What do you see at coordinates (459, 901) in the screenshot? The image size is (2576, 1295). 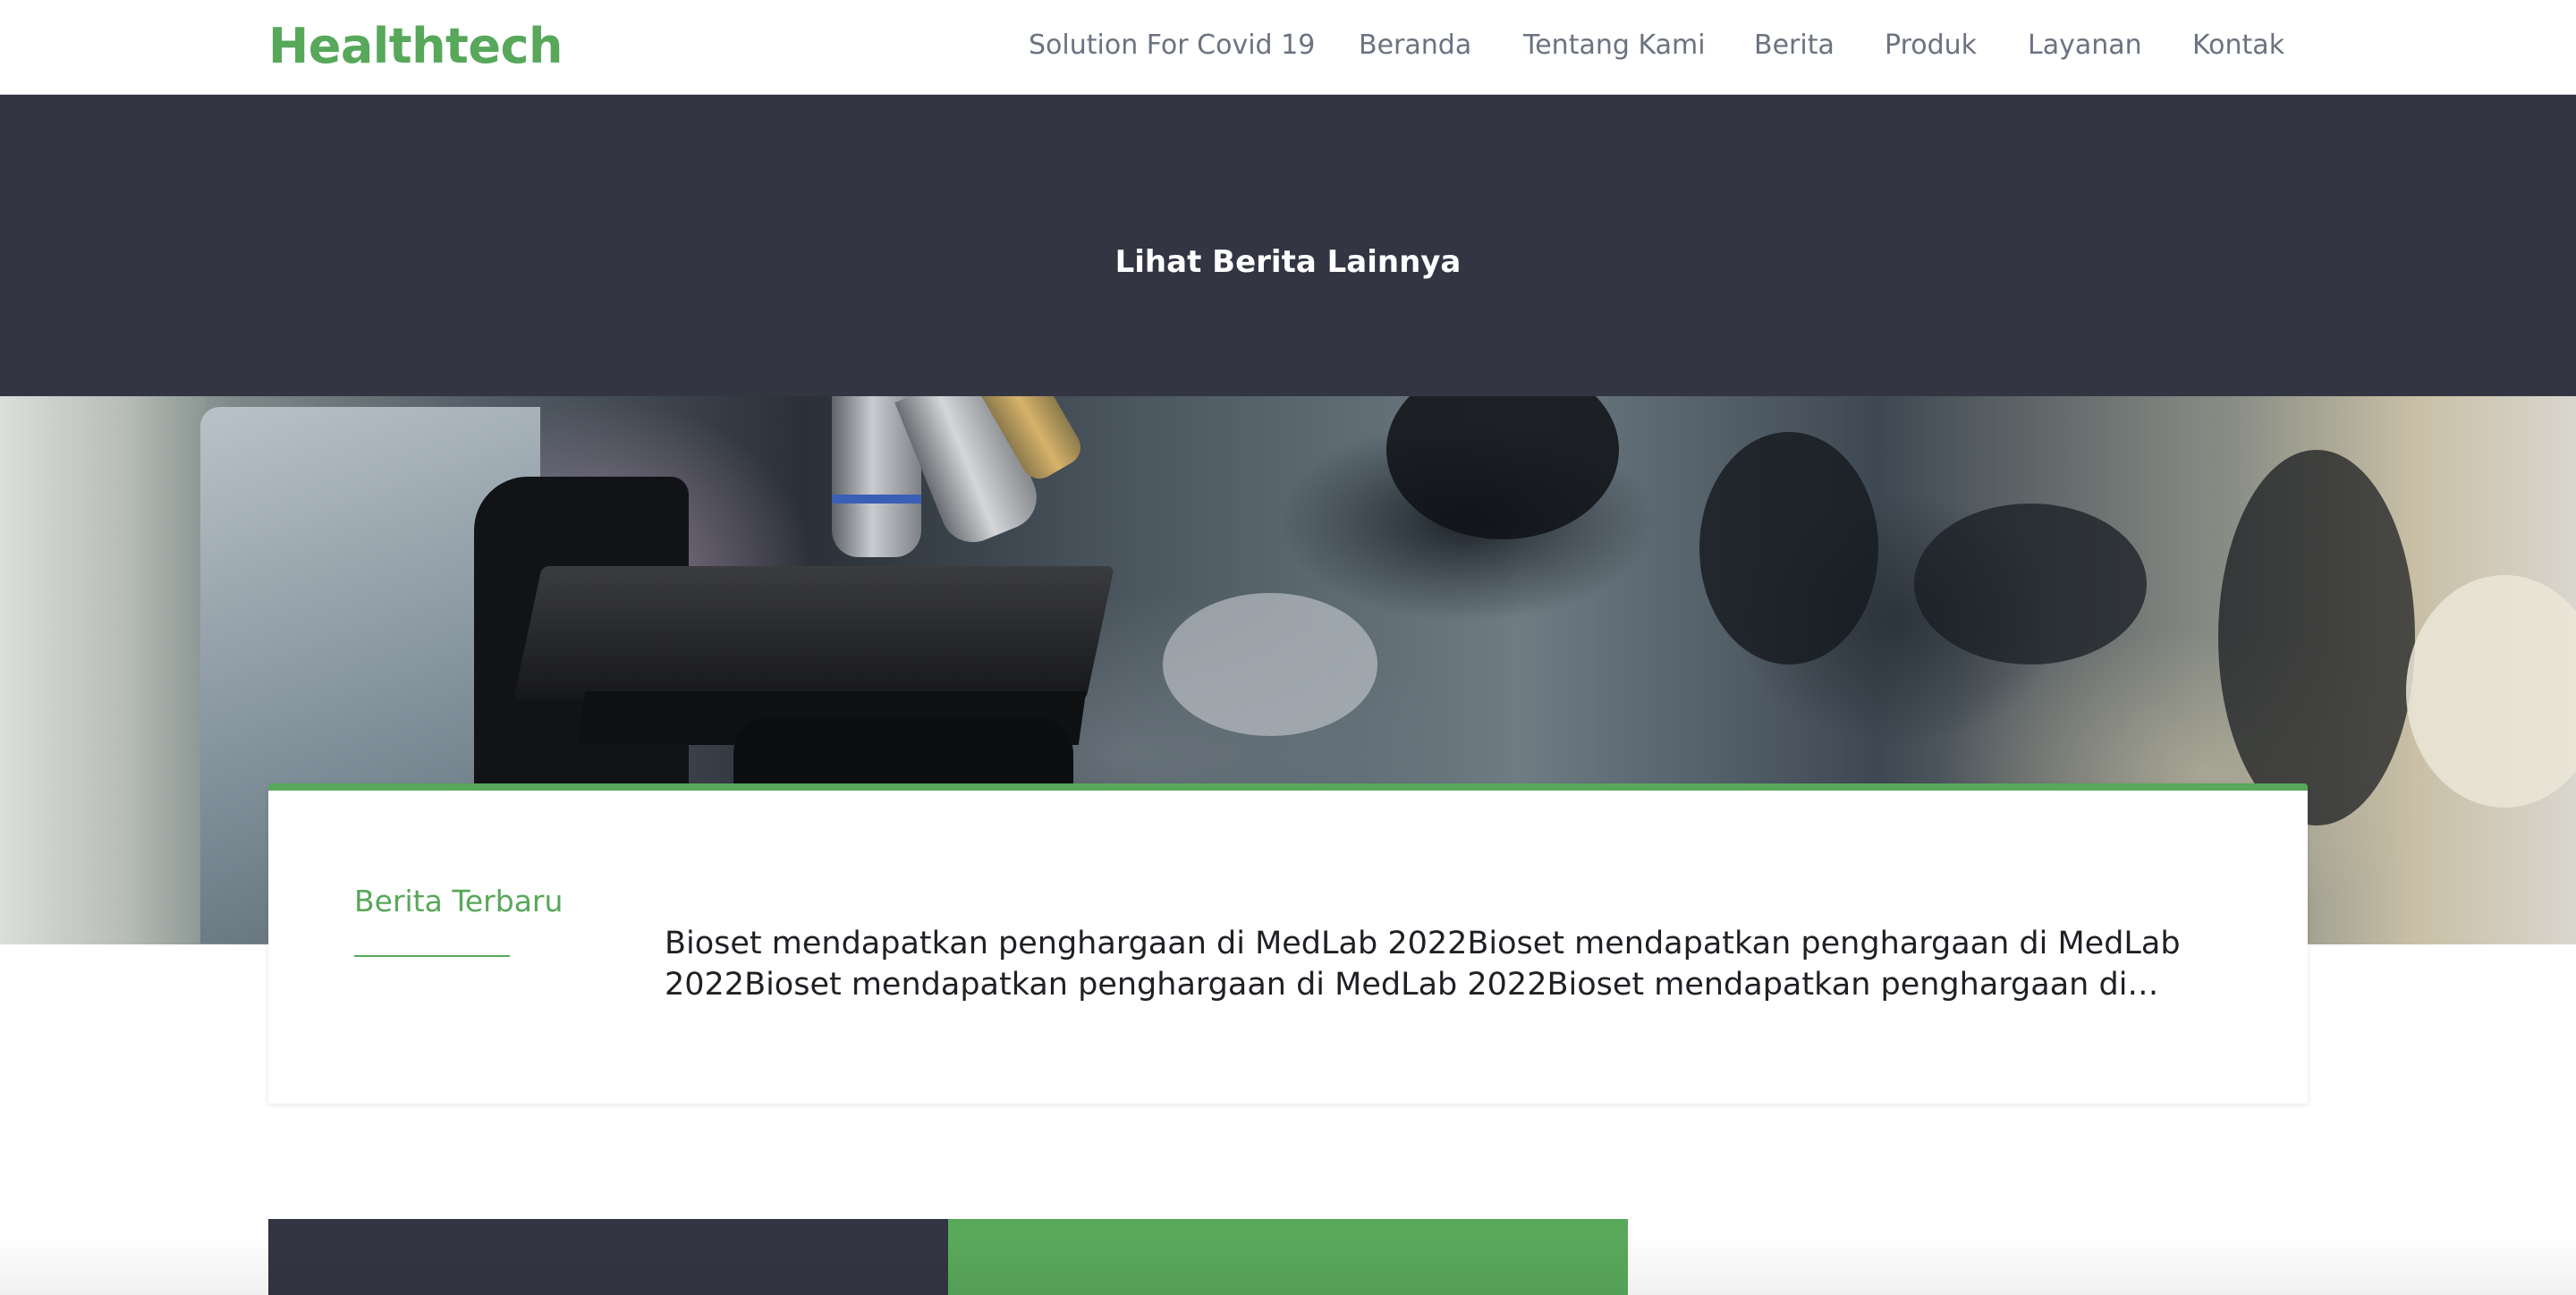 I see `latest-news-label: Berita Terbaru` at bounding box center [459, 901].